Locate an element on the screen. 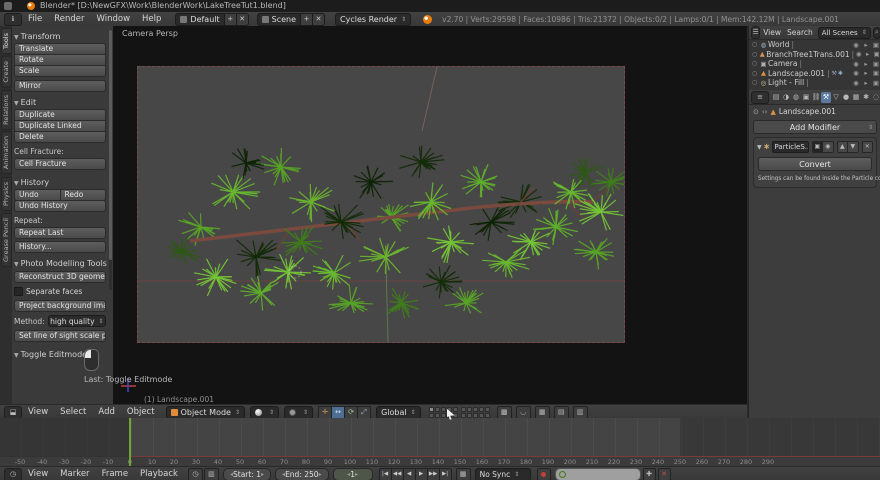 The height and width of the screenshot is (480, 880). snap-element-select: ▦ is located at coordinates (542, 412).